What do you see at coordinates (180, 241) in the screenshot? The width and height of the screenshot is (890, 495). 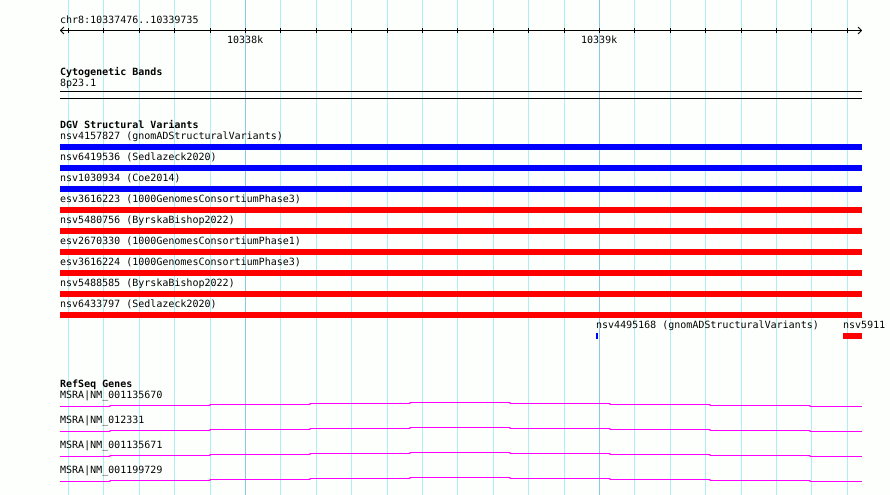 I see `variant-label: esv2670330 (1000GenomesConsortiumPhase1)` at bounding box center [180, 241].